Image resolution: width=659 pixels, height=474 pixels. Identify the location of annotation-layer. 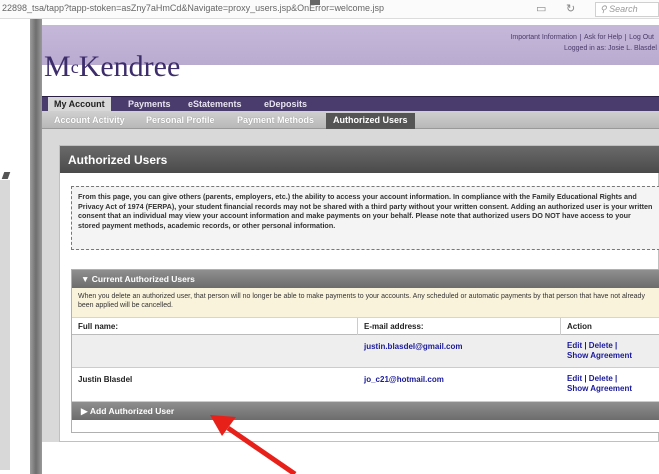
(253, 444).